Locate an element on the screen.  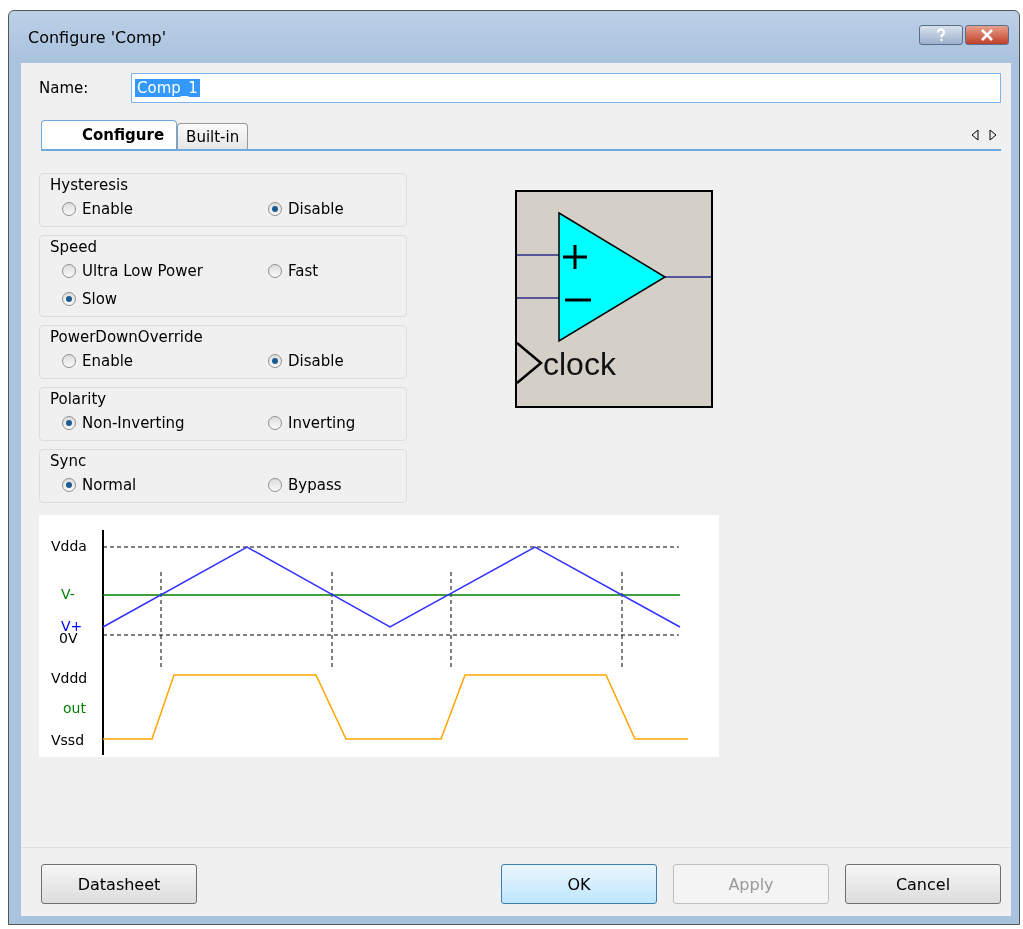
close-icon is located at coordinates (987, 35).